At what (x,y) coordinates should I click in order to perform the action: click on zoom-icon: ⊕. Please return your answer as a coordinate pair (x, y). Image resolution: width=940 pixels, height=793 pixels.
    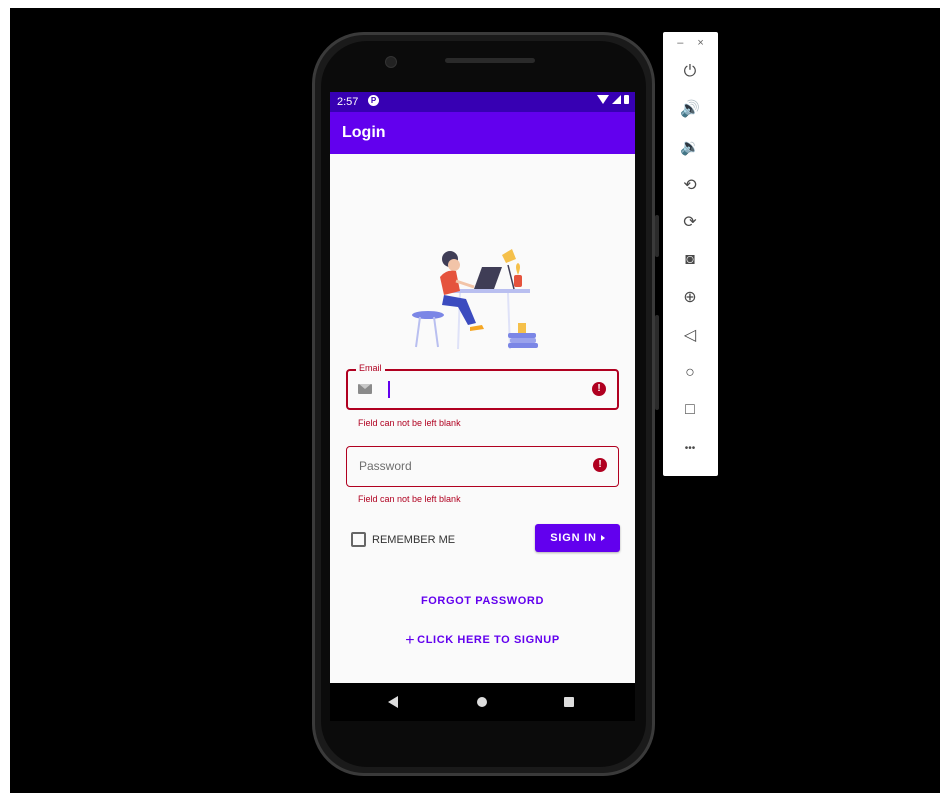
    Looking at the image, I should click on (690, 297).